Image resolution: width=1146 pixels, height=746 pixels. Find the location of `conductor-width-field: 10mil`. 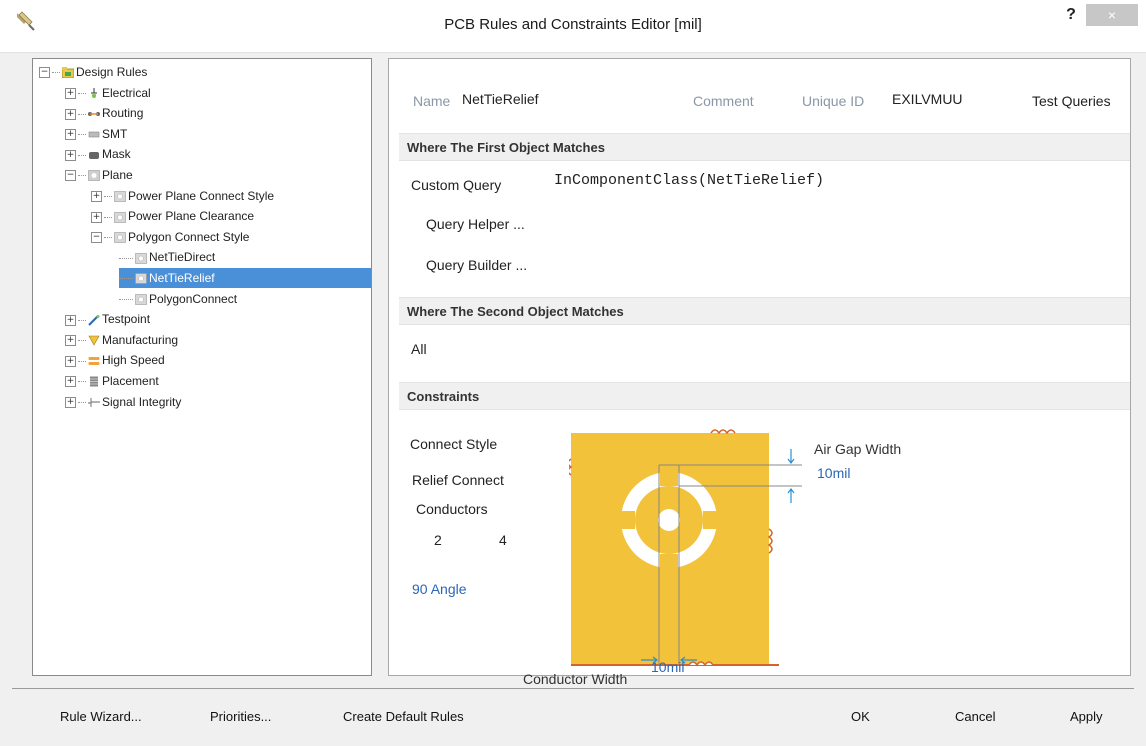

conductor-width-field: 10mil is located at coordinates (667, 667).